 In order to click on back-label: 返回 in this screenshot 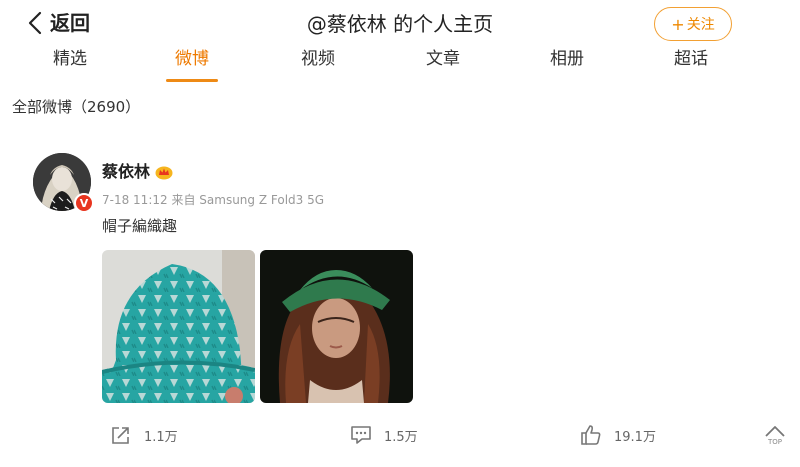, I will do `click(70, 23)`.